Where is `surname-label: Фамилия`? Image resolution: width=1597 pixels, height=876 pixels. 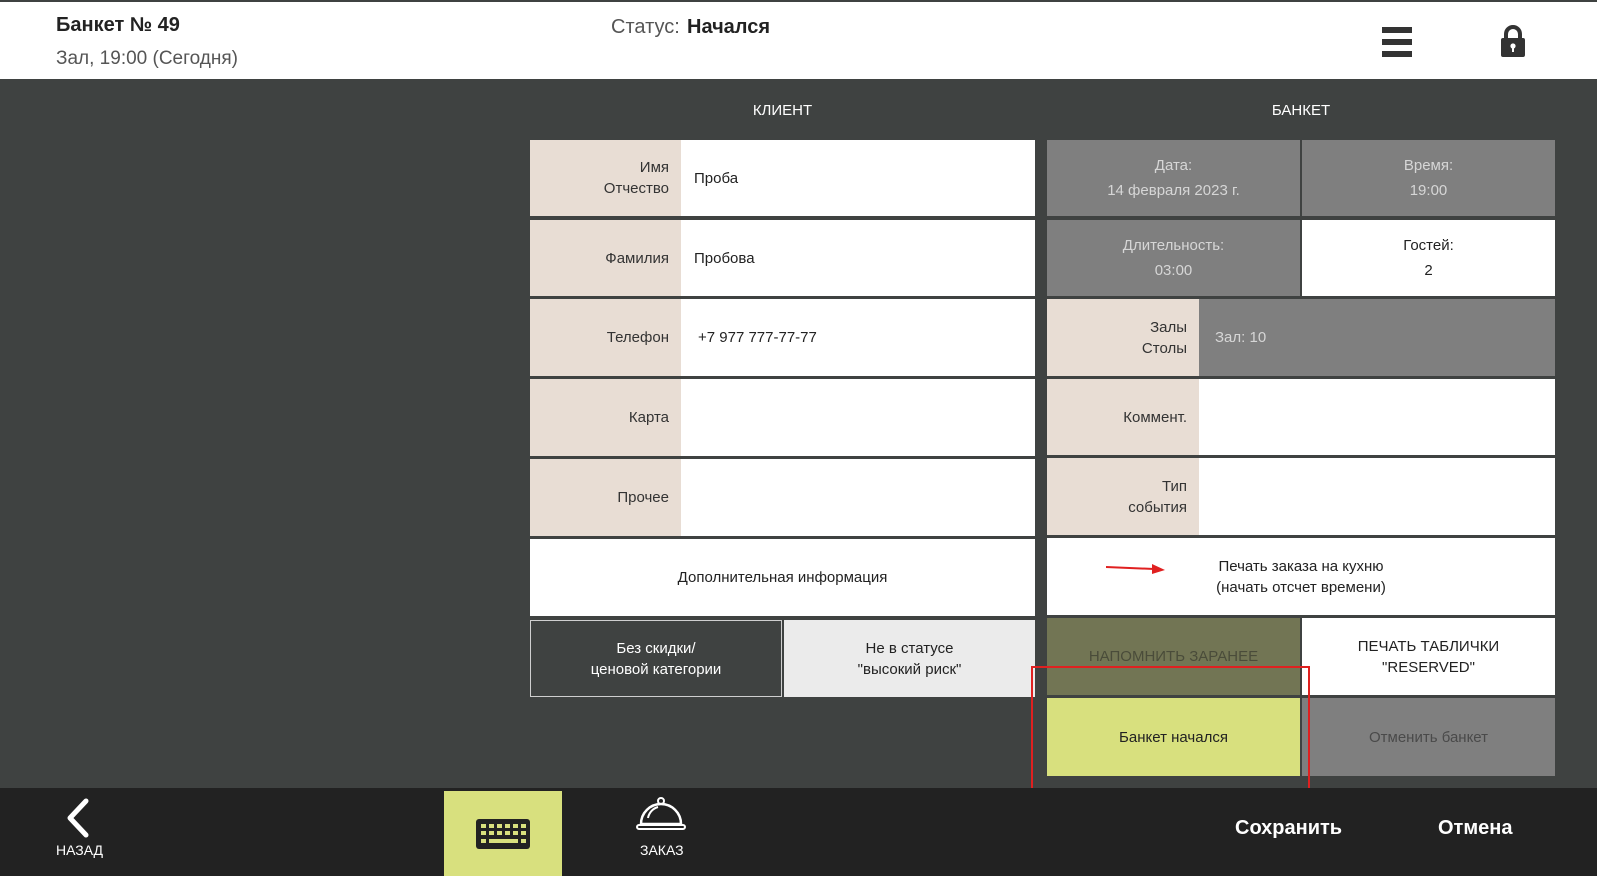 surname-label: Фамилия is located at coordinates (605, 258).